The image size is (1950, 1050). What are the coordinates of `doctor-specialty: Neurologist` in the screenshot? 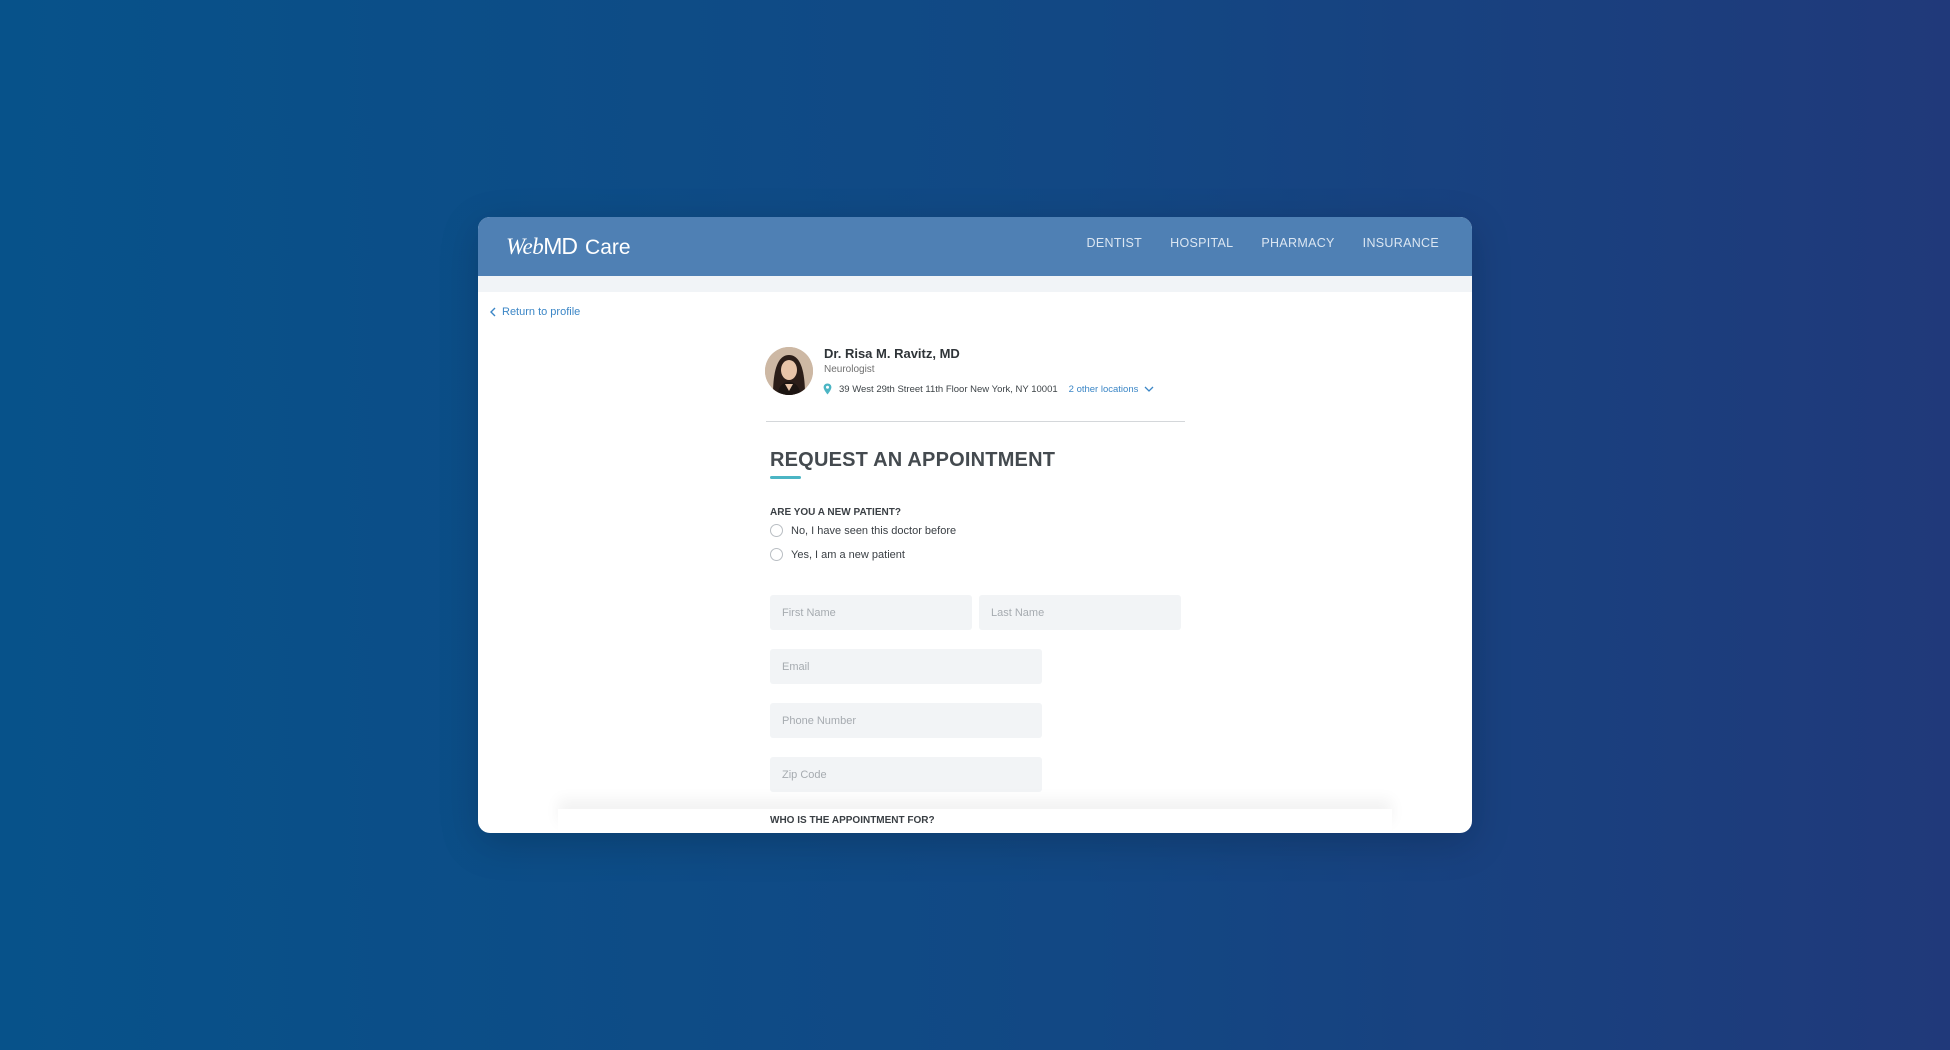 It's located at (849, 369).